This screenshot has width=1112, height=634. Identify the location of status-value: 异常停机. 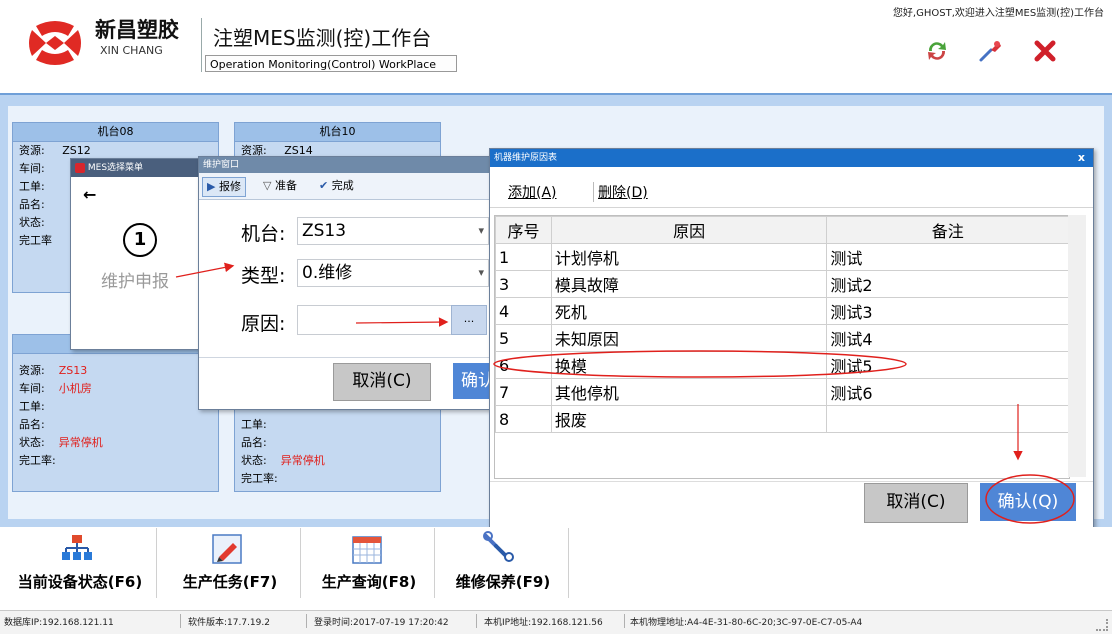
(80, 442).